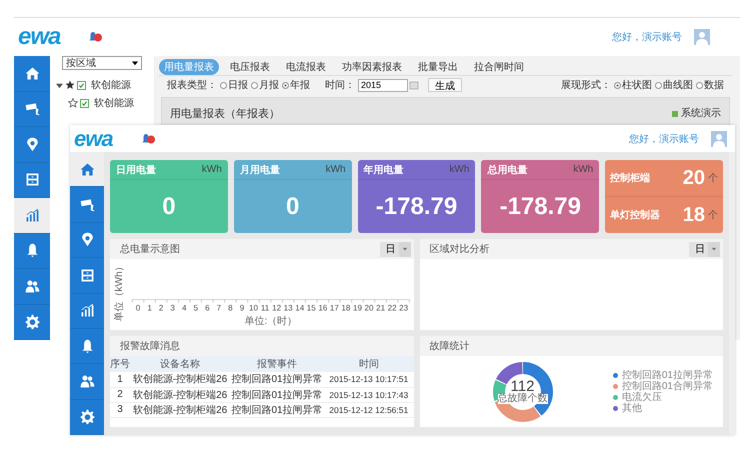  What do you see at coordinates (87, 381) in the screenshot?
I see `people-icon` at bounding box center [87, 381].